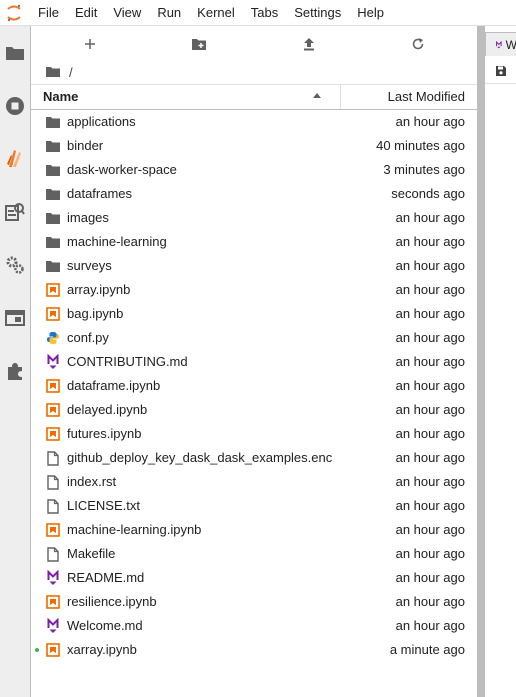 This screenshot has height=697, width=516. Describe the element at coordinates (92, 481) in the screenshot. I see `file-name: index.rst` at that location.